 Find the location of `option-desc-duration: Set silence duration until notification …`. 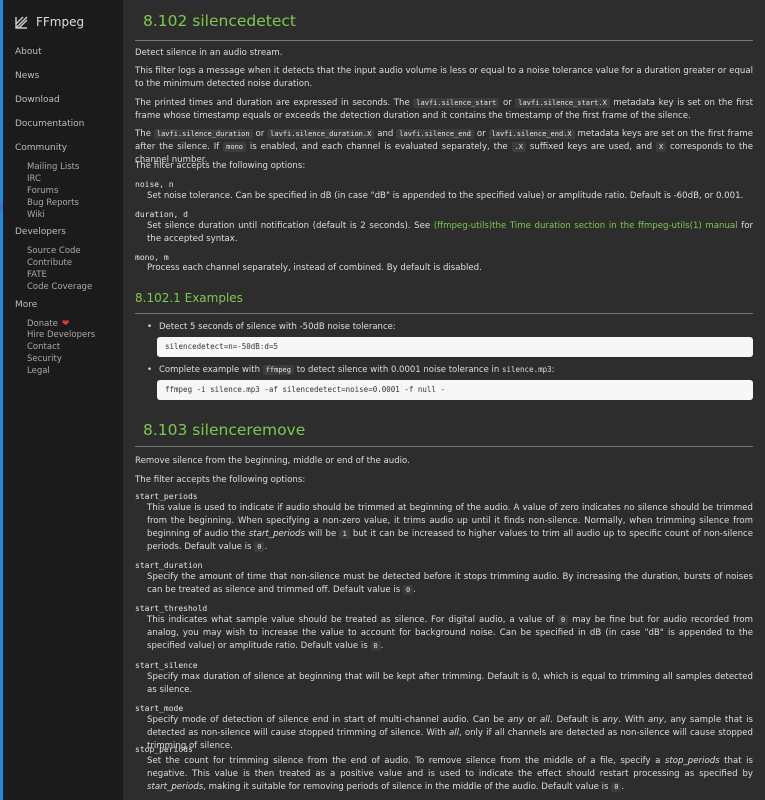

option-desc-duration: Set silence duration until notification … is located at coordinates (450, 233).